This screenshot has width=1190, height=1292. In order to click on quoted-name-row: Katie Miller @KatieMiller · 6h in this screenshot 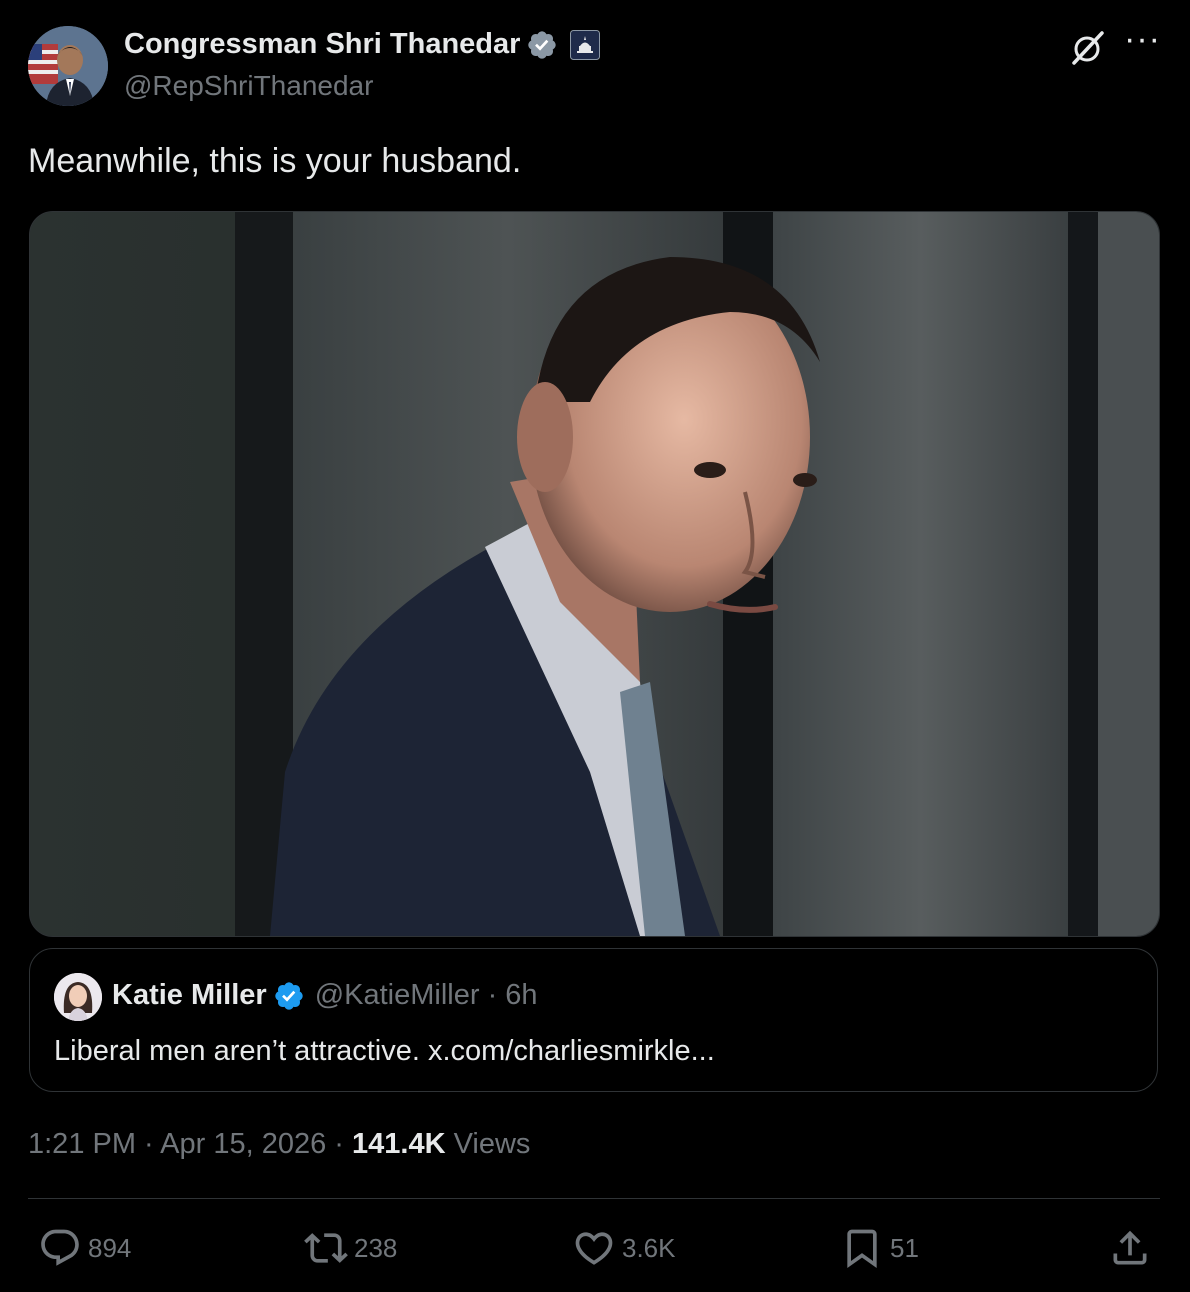, I will do `click(325, 995)`.